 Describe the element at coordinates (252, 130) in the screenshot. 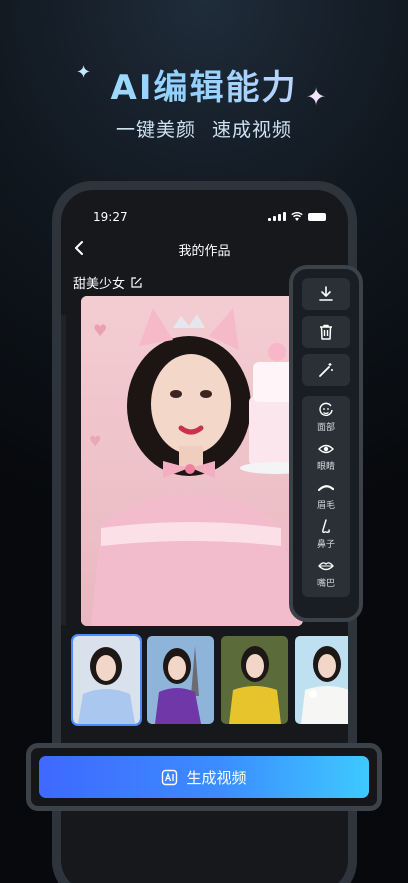

I see `subheadline-right: 速成视频` at that location.